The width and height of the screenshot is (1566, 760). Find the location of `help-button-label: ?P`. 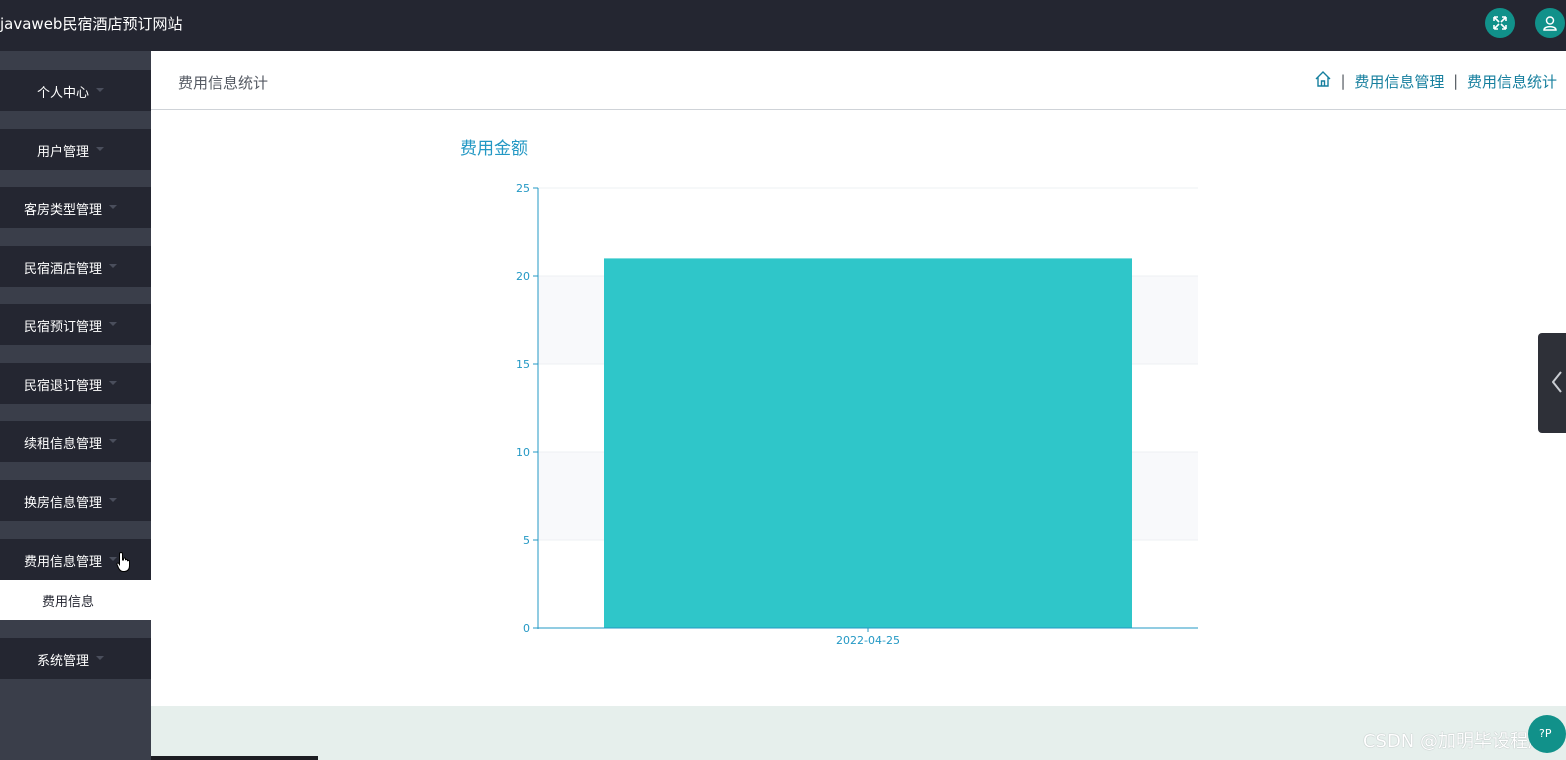

help-button-label: ?P is located at coordinates (1545, 733).